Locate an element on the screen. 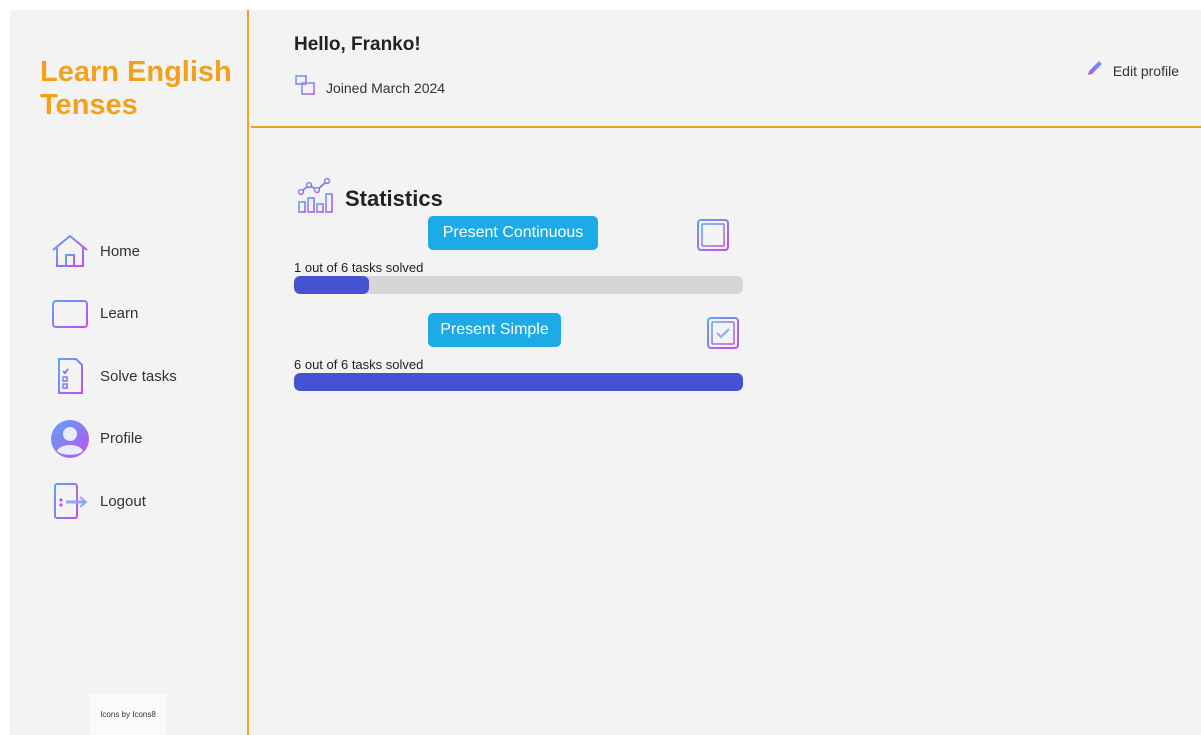 The image size is (1201, 735). calendar-icon is located at coordinates (305, 87).